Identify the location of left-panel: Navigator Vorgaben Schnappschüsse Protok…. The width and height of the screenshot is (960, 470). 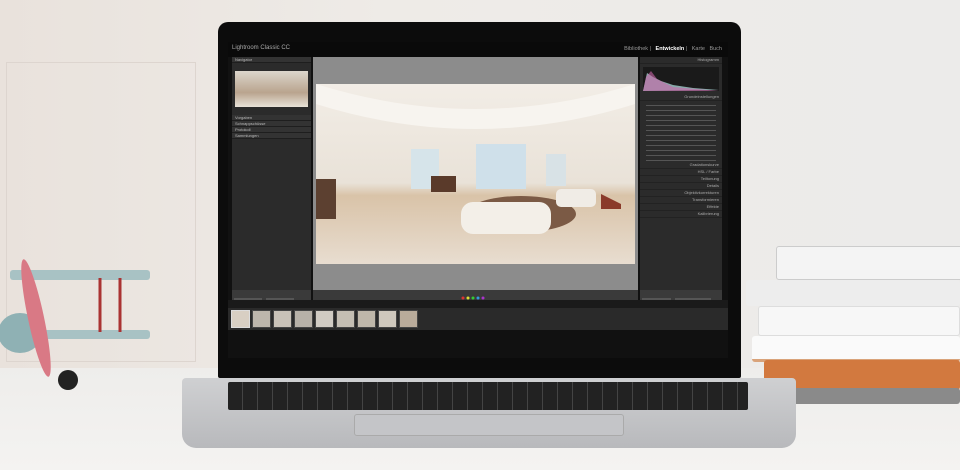
(271, 178).